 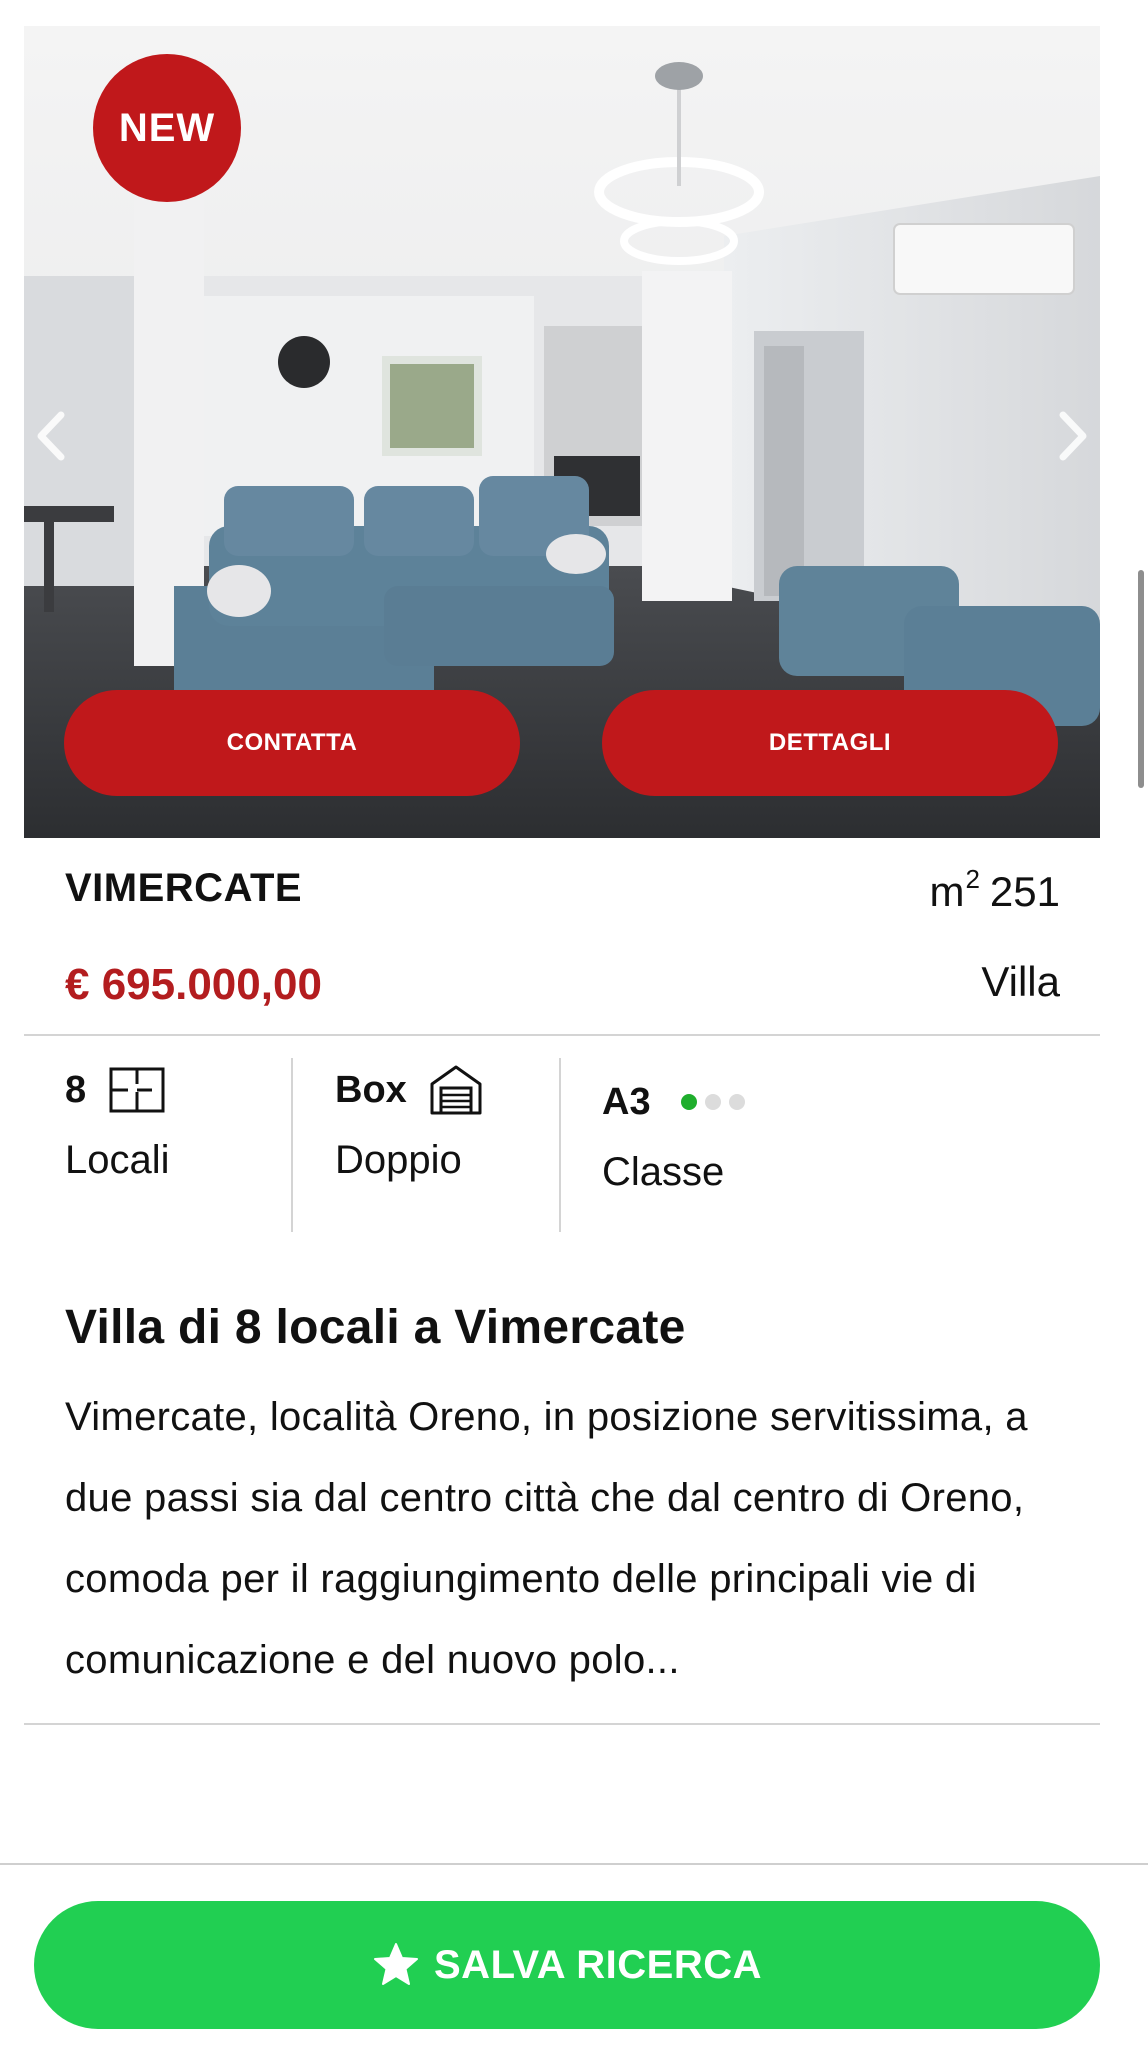 What do you see at coordinates (137, 1090) in the screenshot?
I see `floorplan-icon` at bounding box center [137, 1090].